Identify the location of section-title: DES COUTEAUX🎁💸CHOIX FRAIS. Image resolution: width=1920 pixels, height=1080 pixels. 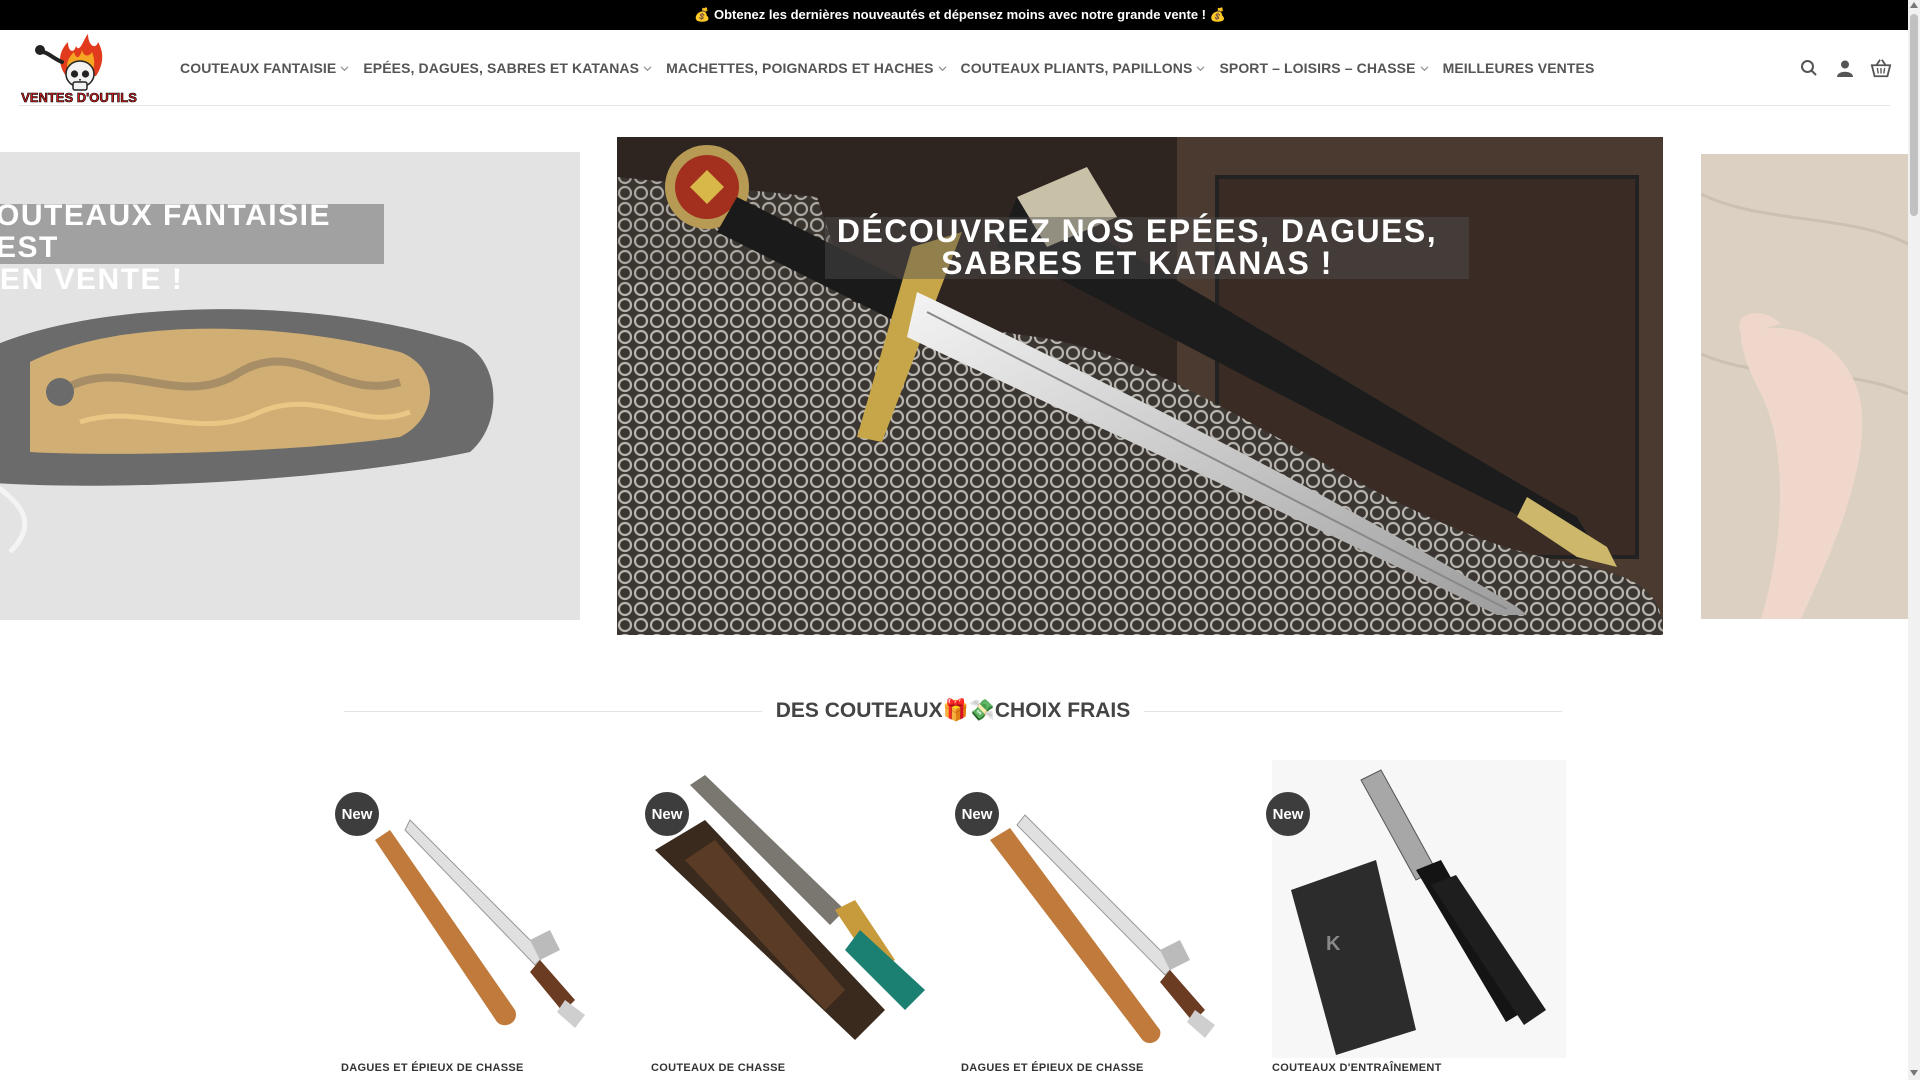
(953, 710).